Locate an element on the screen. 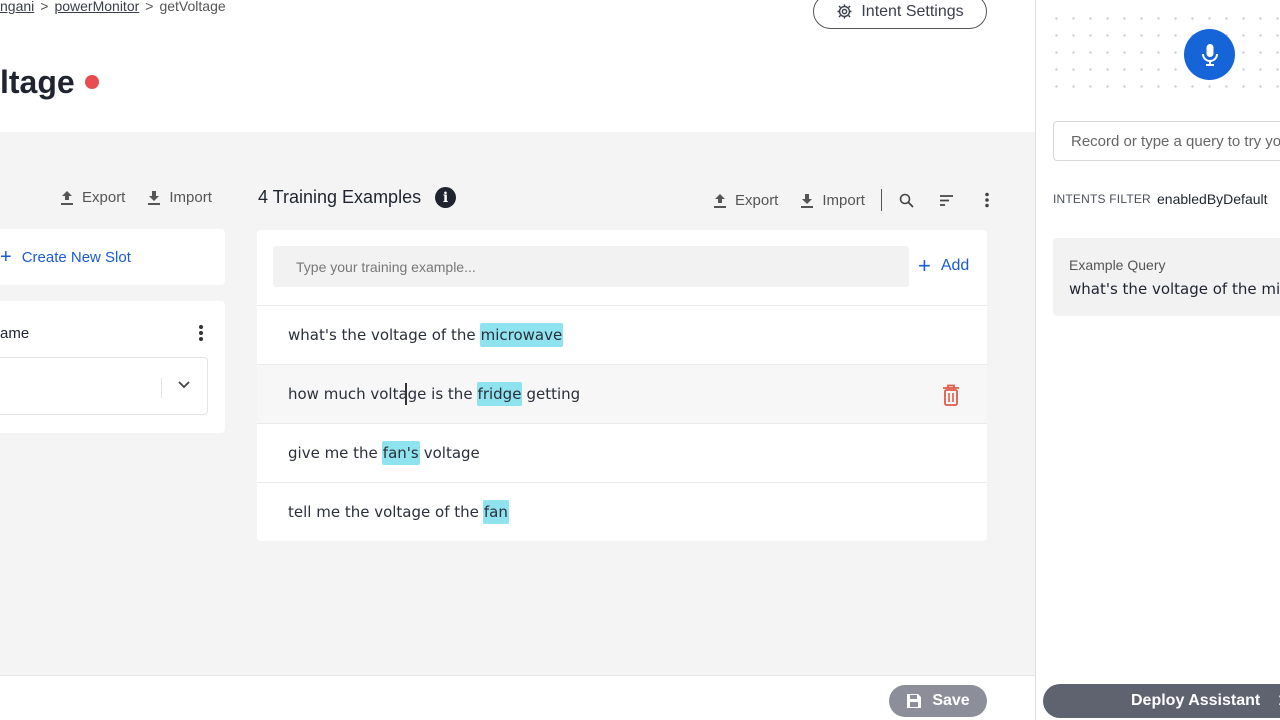 The image size is (1280, 720). breadcrumb: ngani > powerMonitor > getVoltage is located at coordinates (113, 7).